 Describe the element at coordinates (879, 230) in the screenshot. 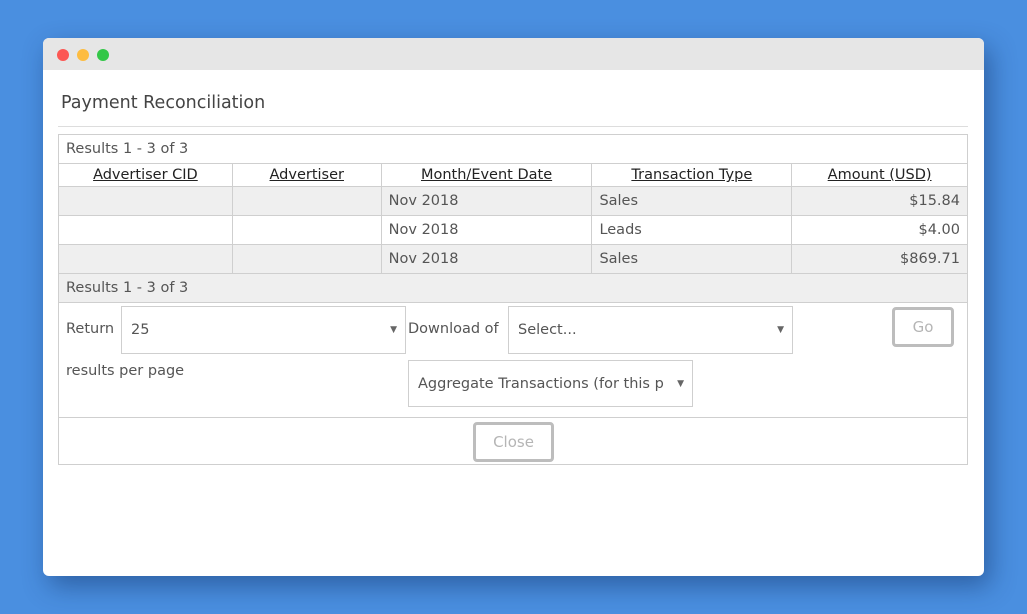

I see `cell-amount: $4.00` at that location.